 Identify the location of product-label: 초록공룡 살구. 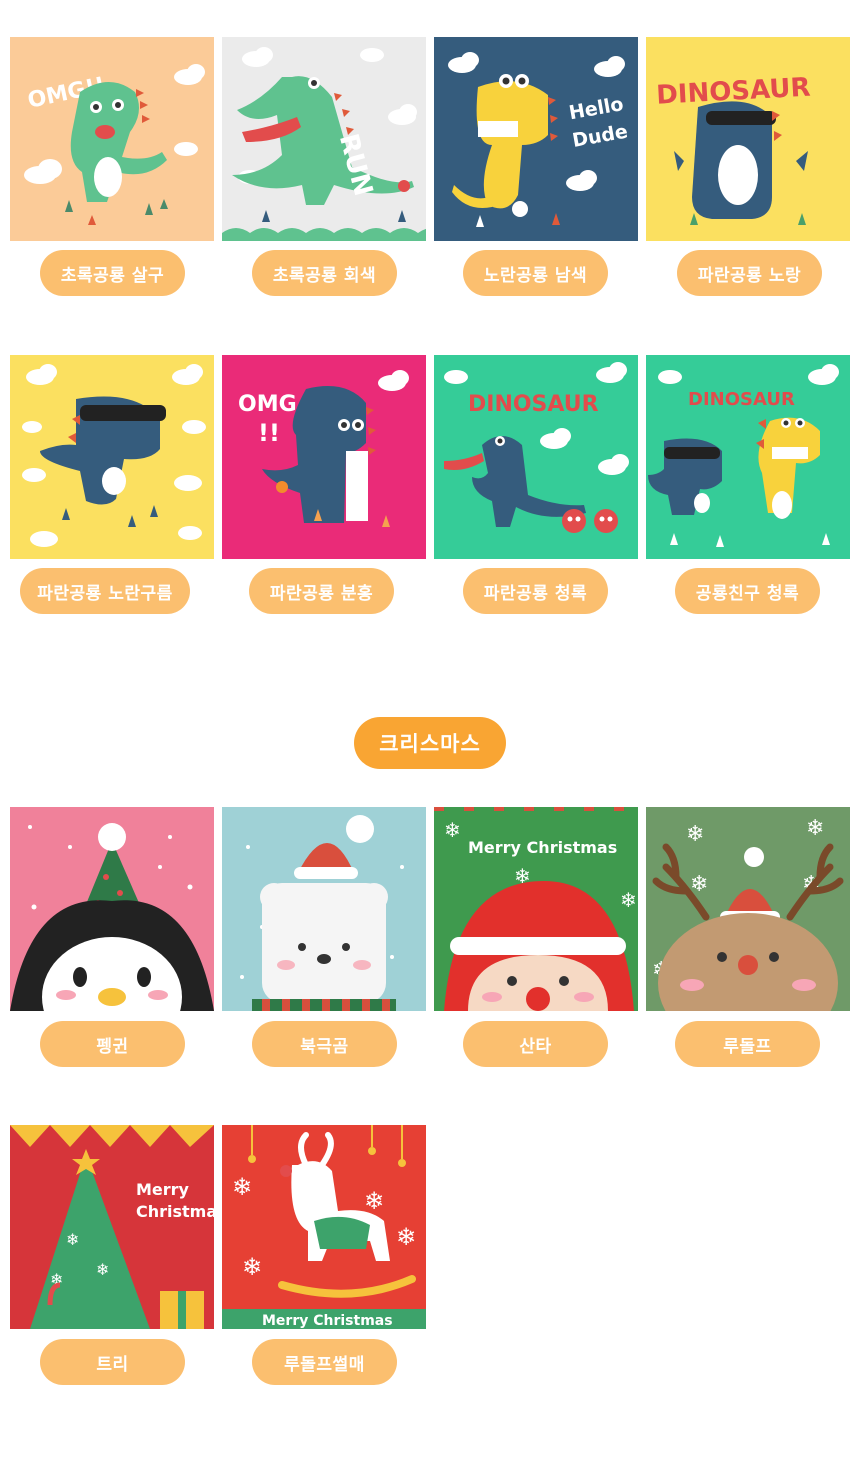
(112, 273).